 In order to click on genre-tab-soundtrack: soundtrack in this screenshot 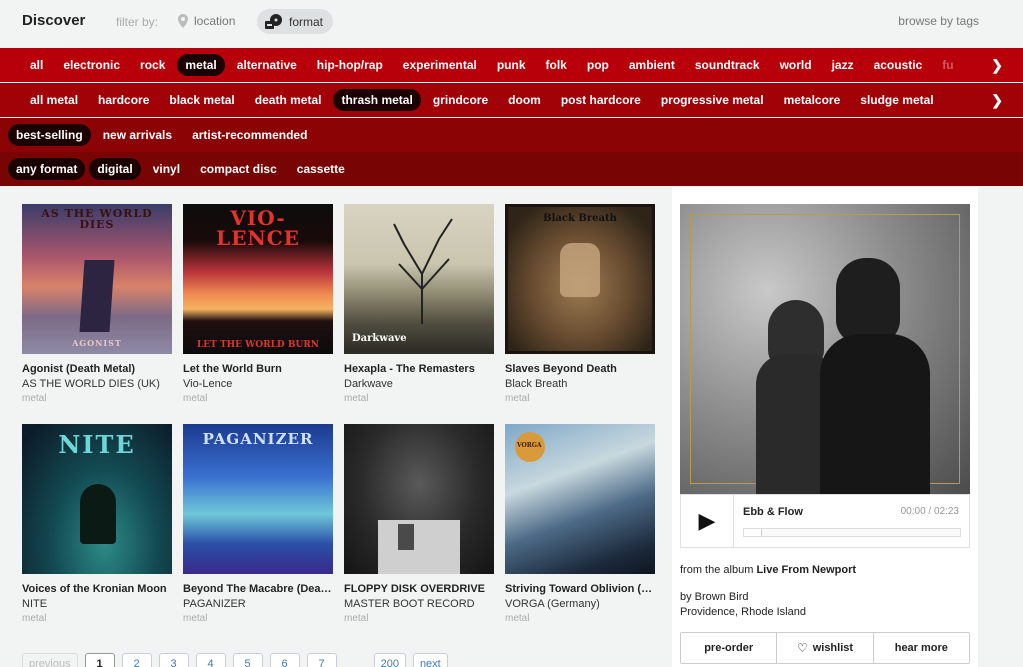, I will do `click(727, 65)`.